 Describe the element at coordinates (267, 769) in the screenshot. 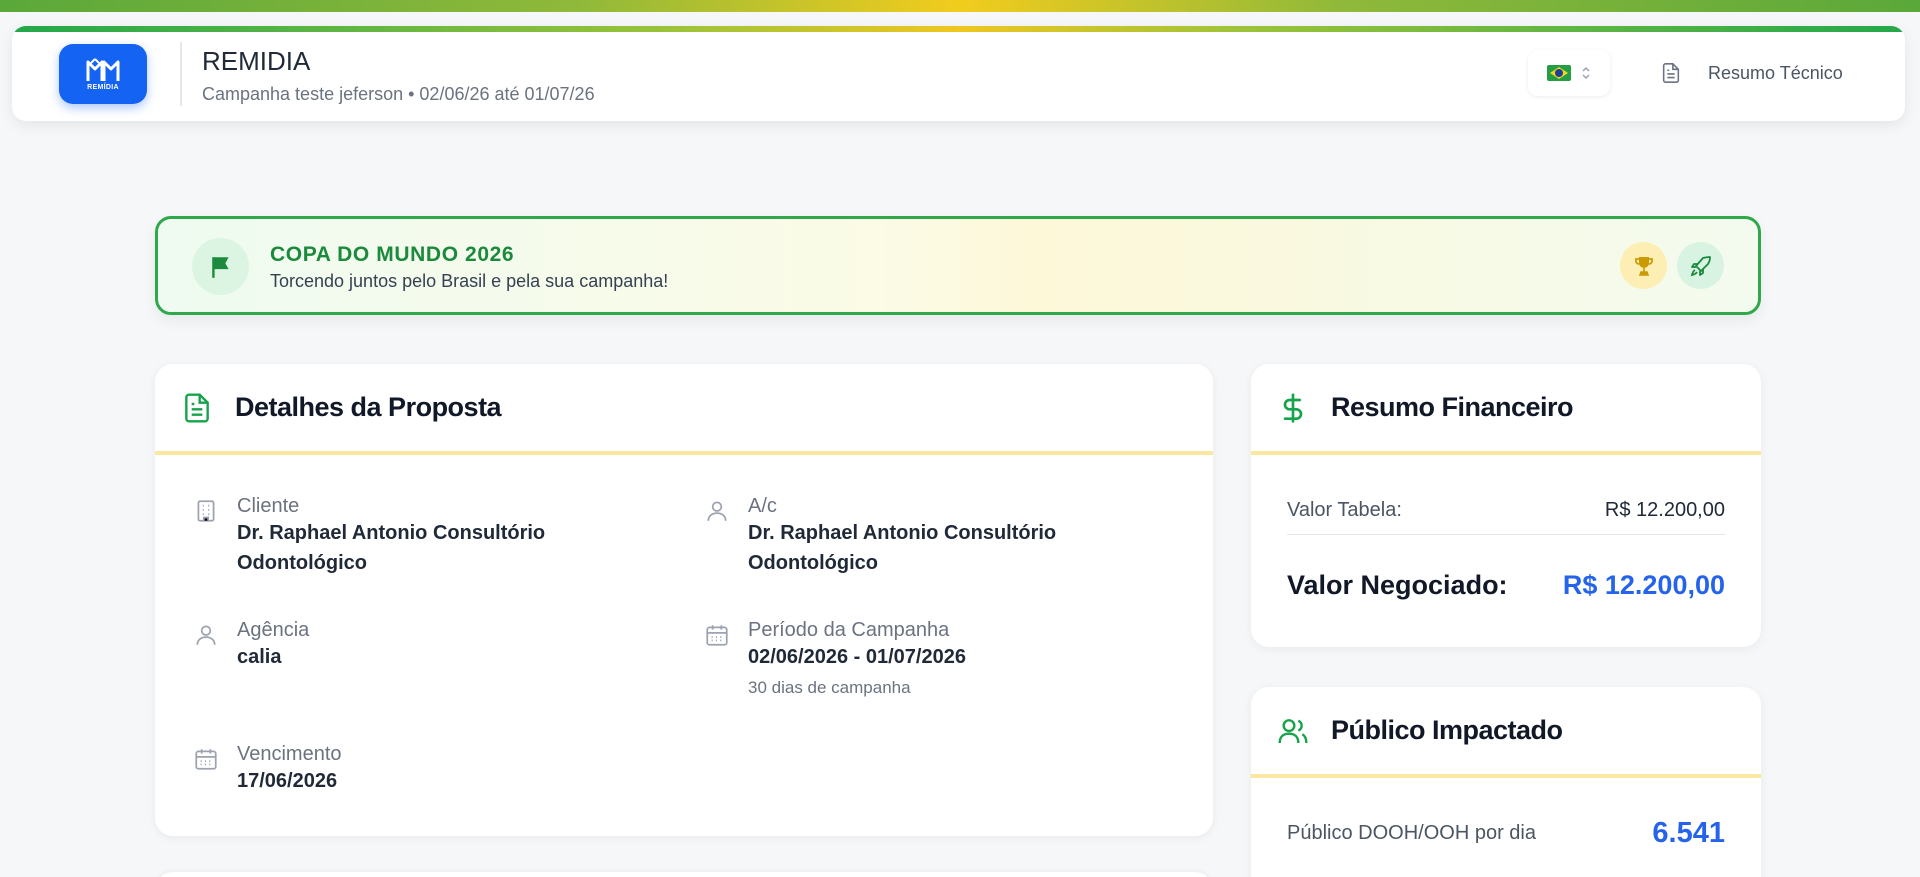

I see `field-vencimento: Vencimento 17/06/2026` at that location.